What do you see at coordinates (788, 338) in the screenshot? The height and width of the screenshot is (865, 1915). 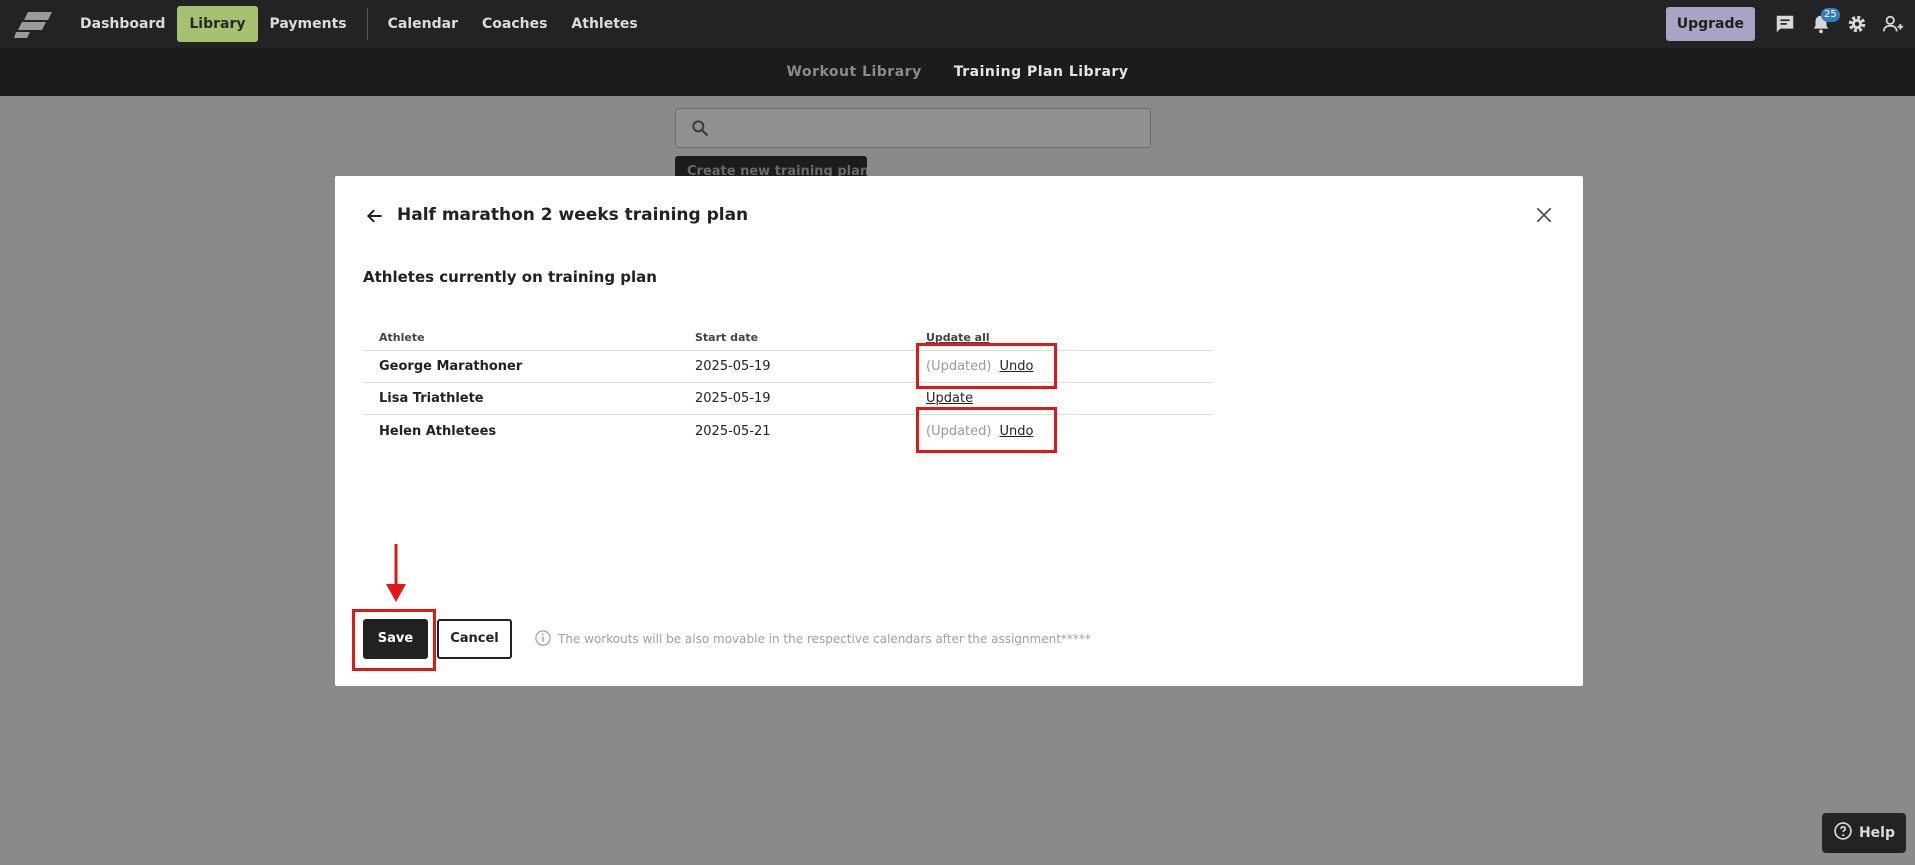 I see `table-header: Athlete Start date Update all` at bounding box center [788, 338].